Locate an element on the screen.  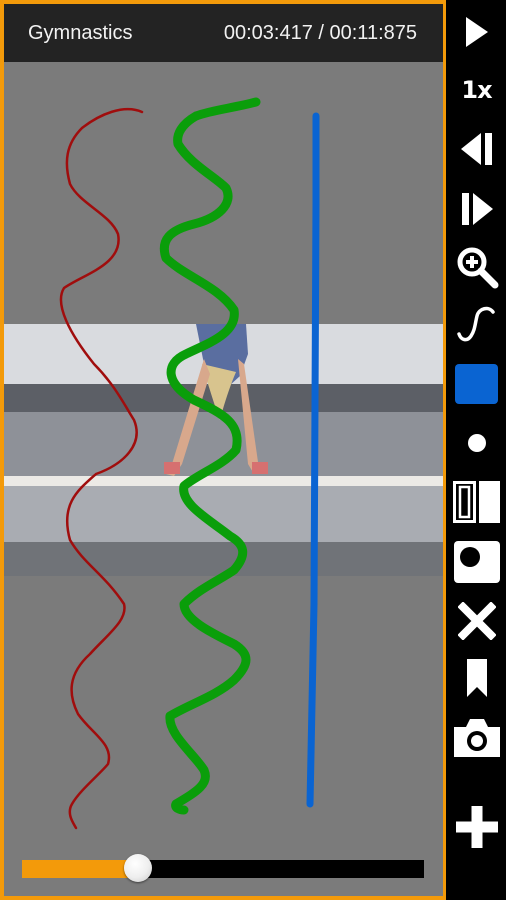
bookmark-button is located at coordinates (476, 679).